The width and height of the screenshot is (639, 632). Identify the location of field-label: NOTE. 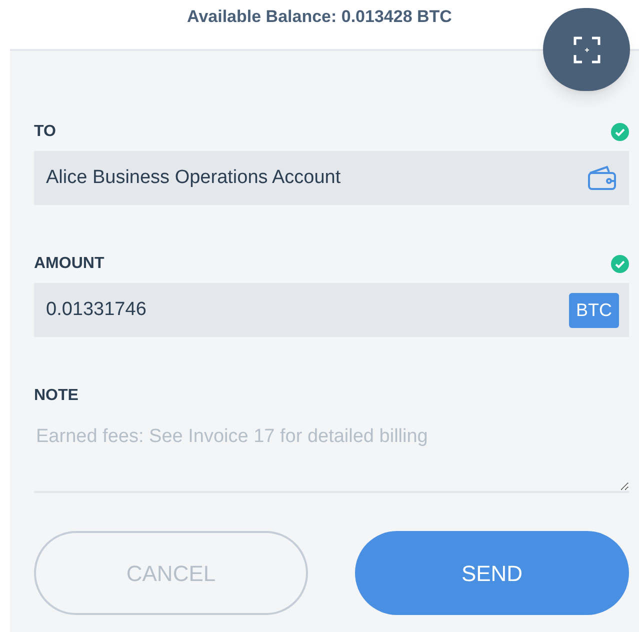
(56, 396).